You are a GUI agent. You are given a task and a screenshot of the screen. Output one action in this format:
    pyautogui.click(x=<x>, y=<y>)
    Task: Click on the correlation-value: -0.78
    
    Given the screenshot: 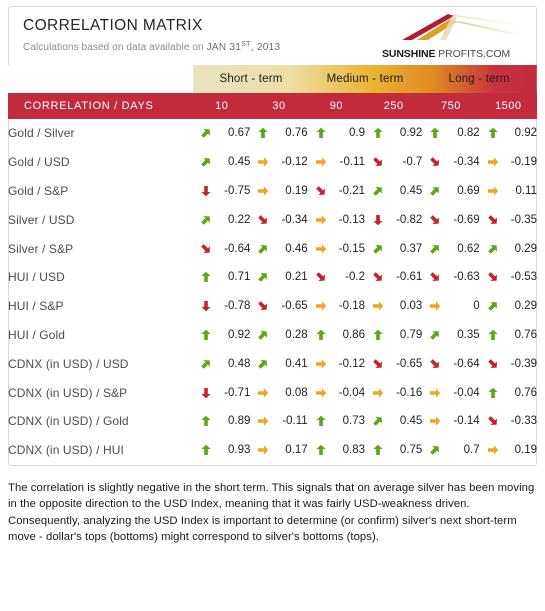 What is the action you would take?
    pyautogui.click(x=237, y=306)
    